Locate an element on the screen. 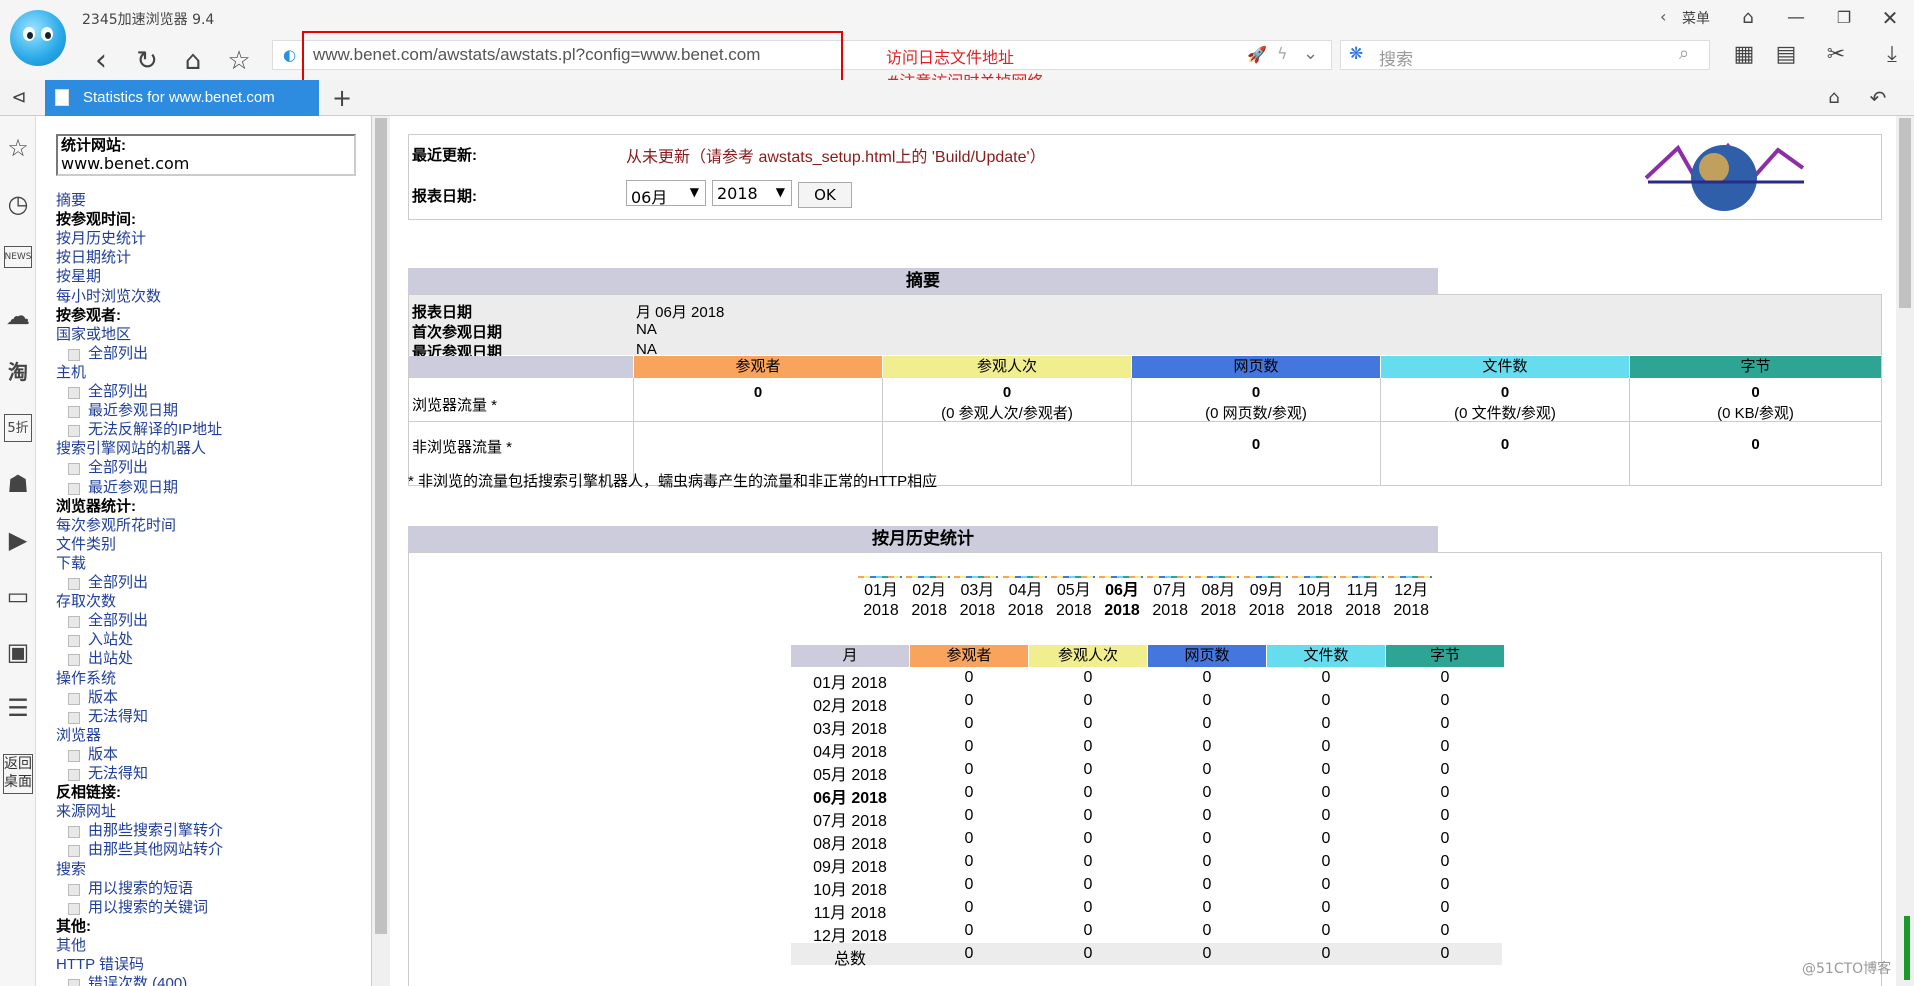  menu-scrollbar-thumb is located at coordinates (381, 526).